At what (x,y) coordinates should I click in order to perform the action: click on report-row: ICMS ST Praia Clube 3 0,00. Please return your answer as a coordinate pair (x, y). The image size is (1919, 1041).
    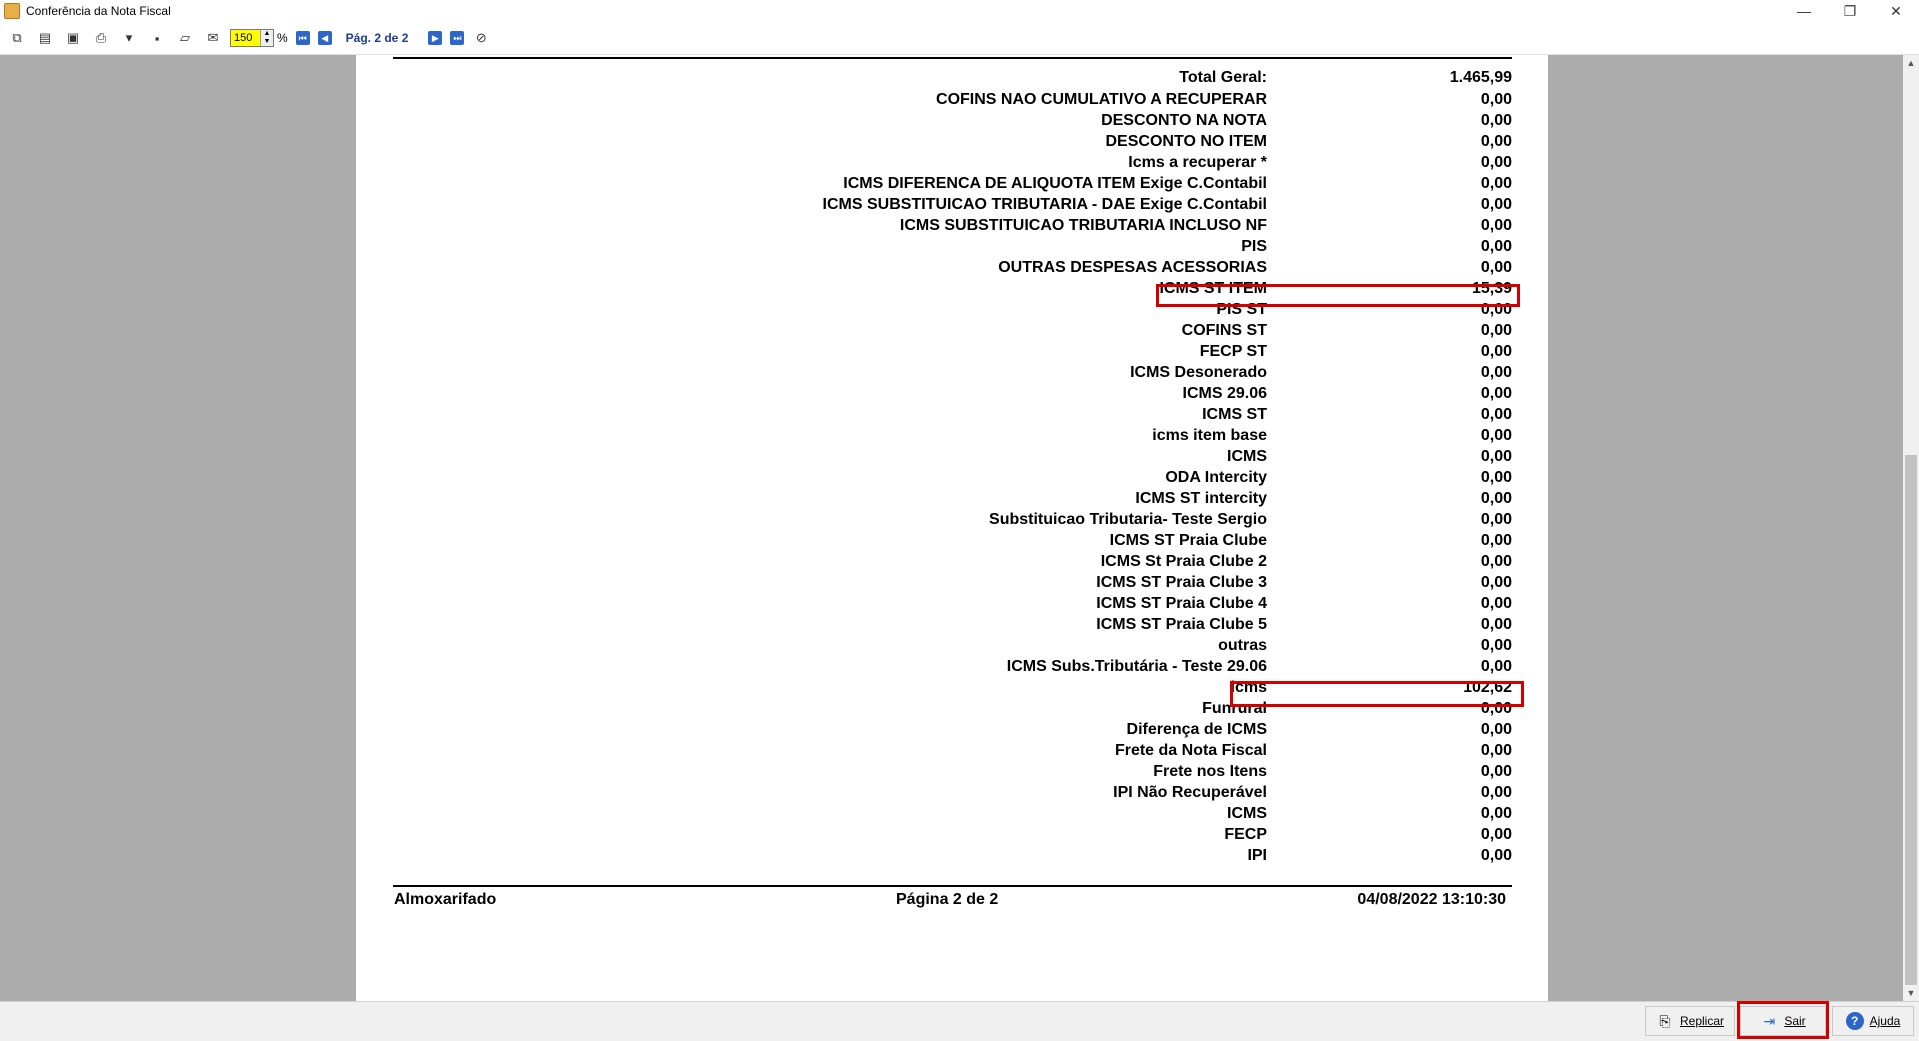
    Looking at the image, I should click on (952, 584).